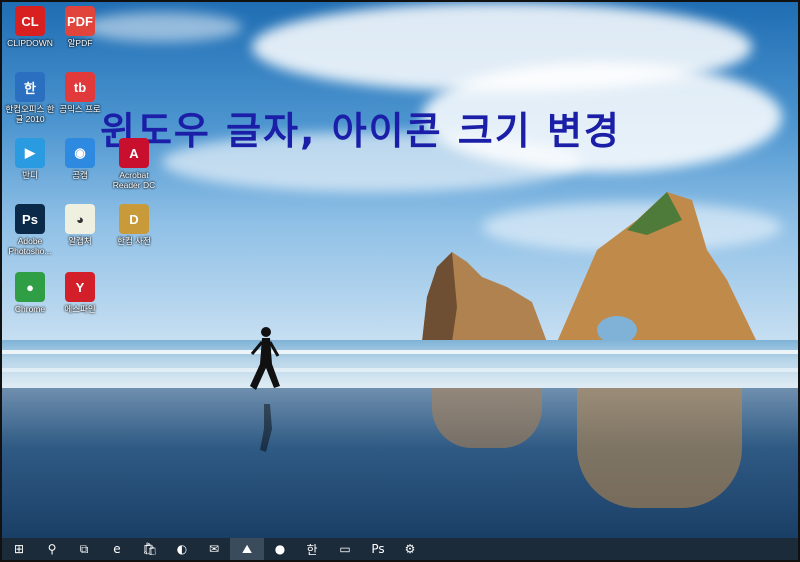 The image size is (800, 562). What do you see at coordinates (30, 219) in the screenshot?
I see `photoshop-icon: Ps` at bounding box center [30, 219].